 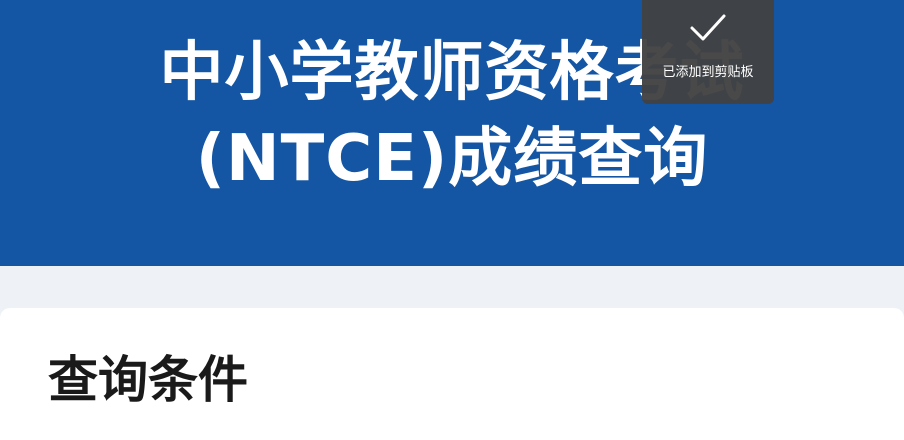 What do you see at coordinates (148, 380) in the screenshot?
I see `query-conditions-title: 查询条件` at bounding box center [148, 380].